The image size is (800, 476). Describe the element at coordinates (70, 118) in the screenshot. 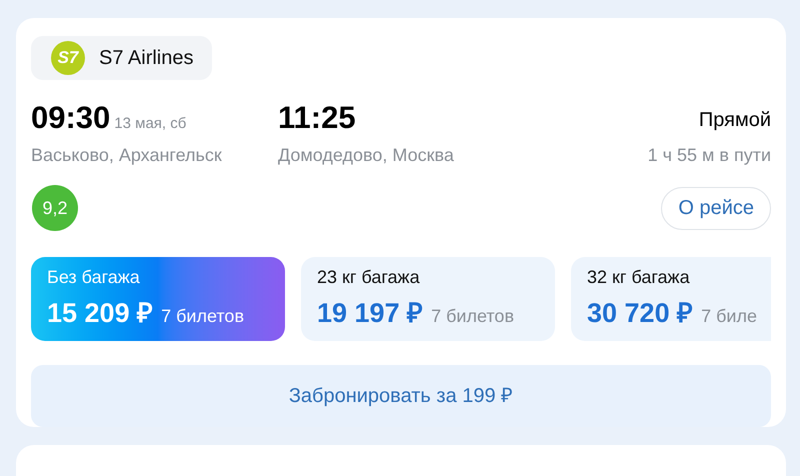

I see `departure-time: 09:30` at that location.